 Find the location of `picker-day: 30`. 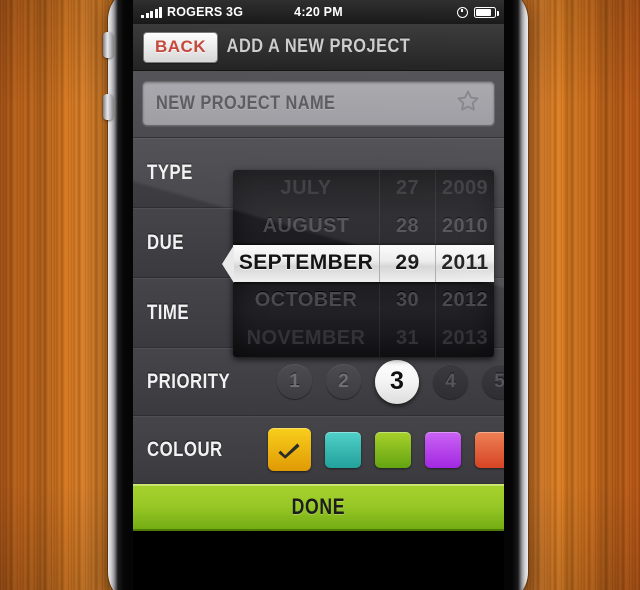

picker-day: 30 is located at coordinates (407, 301).